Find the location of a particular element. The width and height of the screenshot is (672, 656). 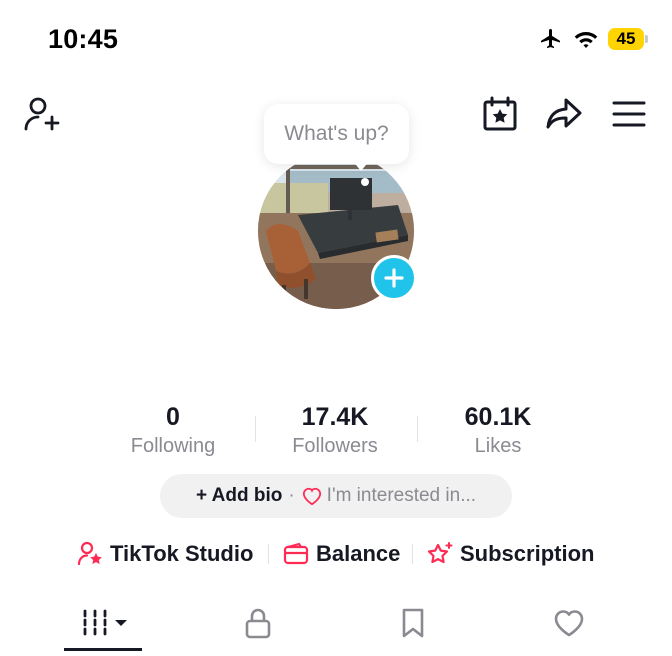

add-avatar-button is located at coordinates (394, 278).